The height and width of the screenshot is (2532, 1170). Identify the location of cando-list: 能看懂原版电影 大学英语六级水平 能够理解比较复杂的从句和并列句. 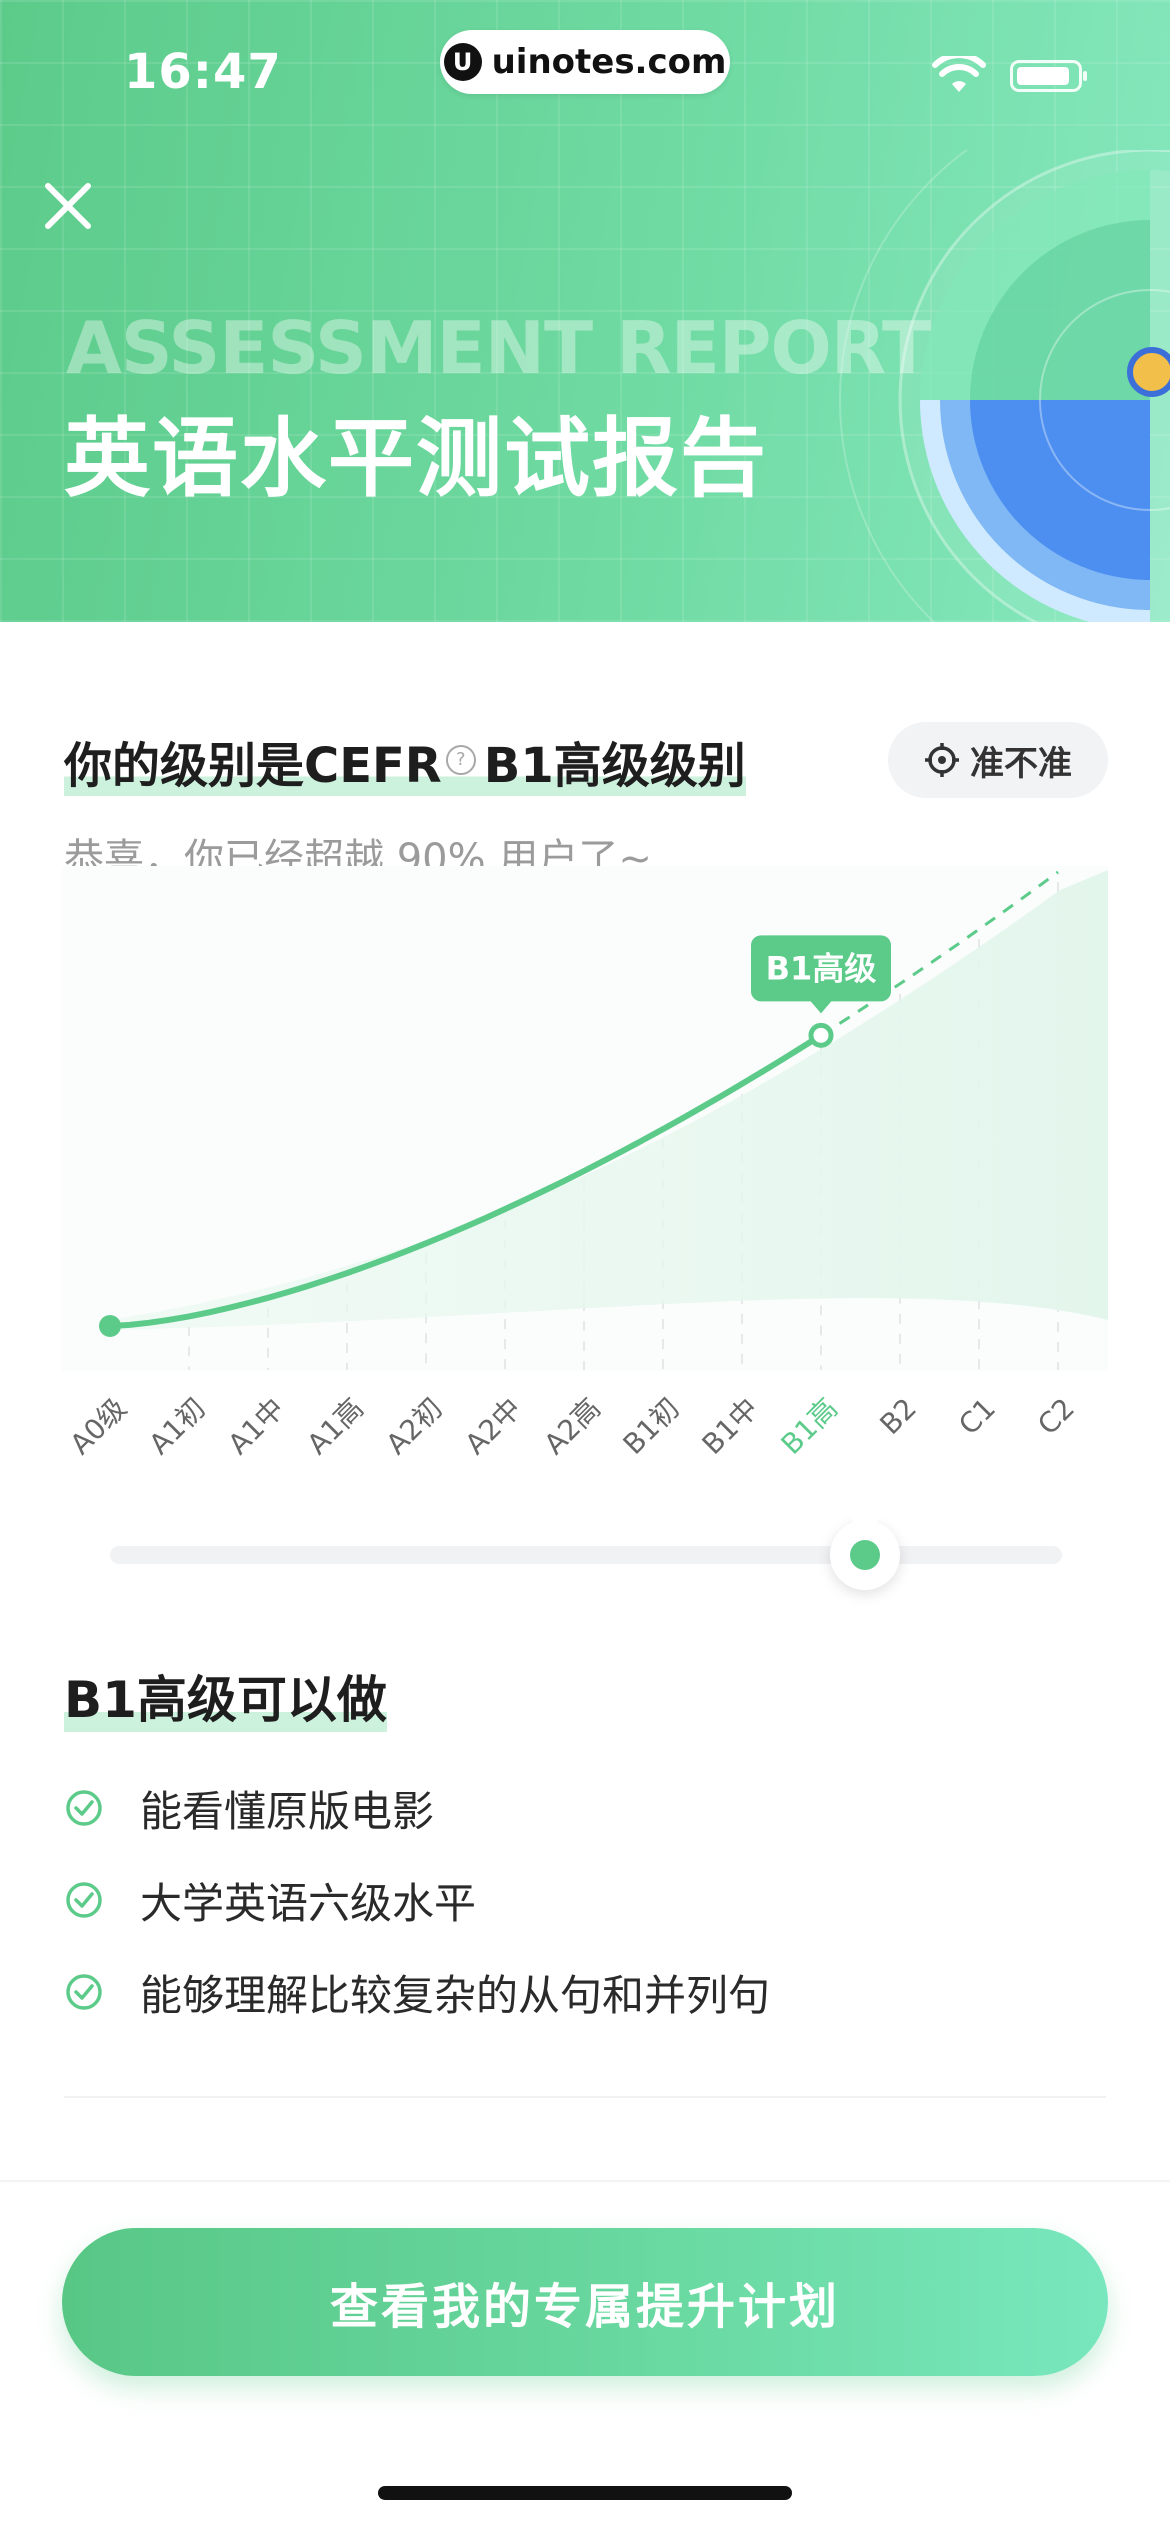
(584, 1900).